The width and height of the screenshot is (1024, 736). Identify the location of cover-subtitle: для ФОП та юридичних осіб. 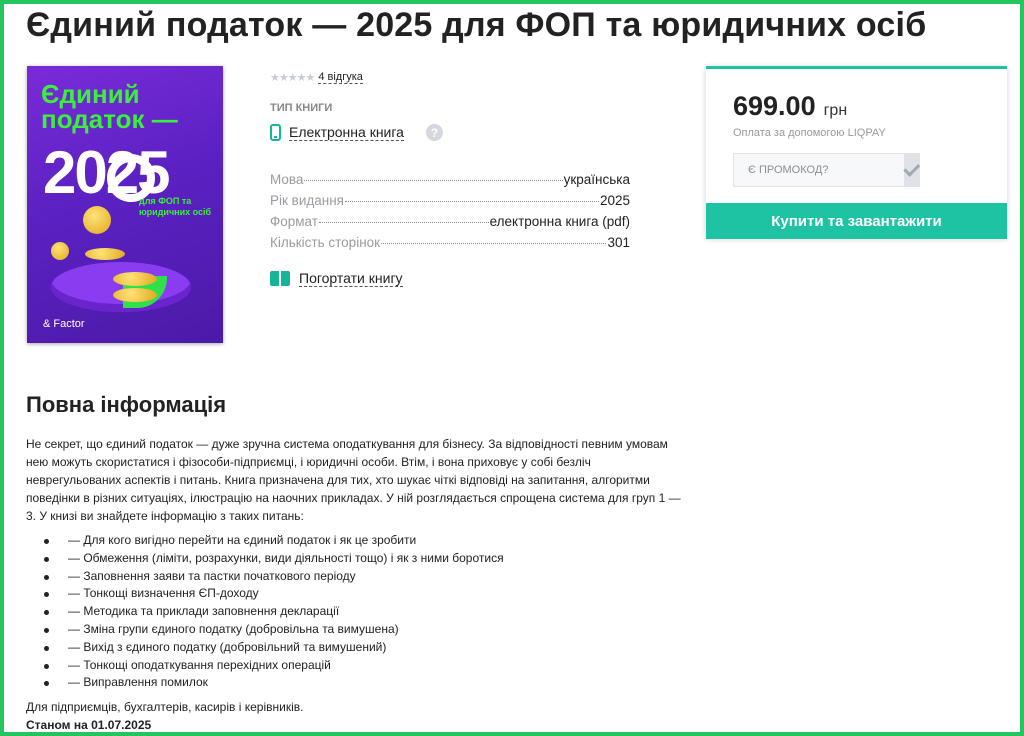
(179, 207).